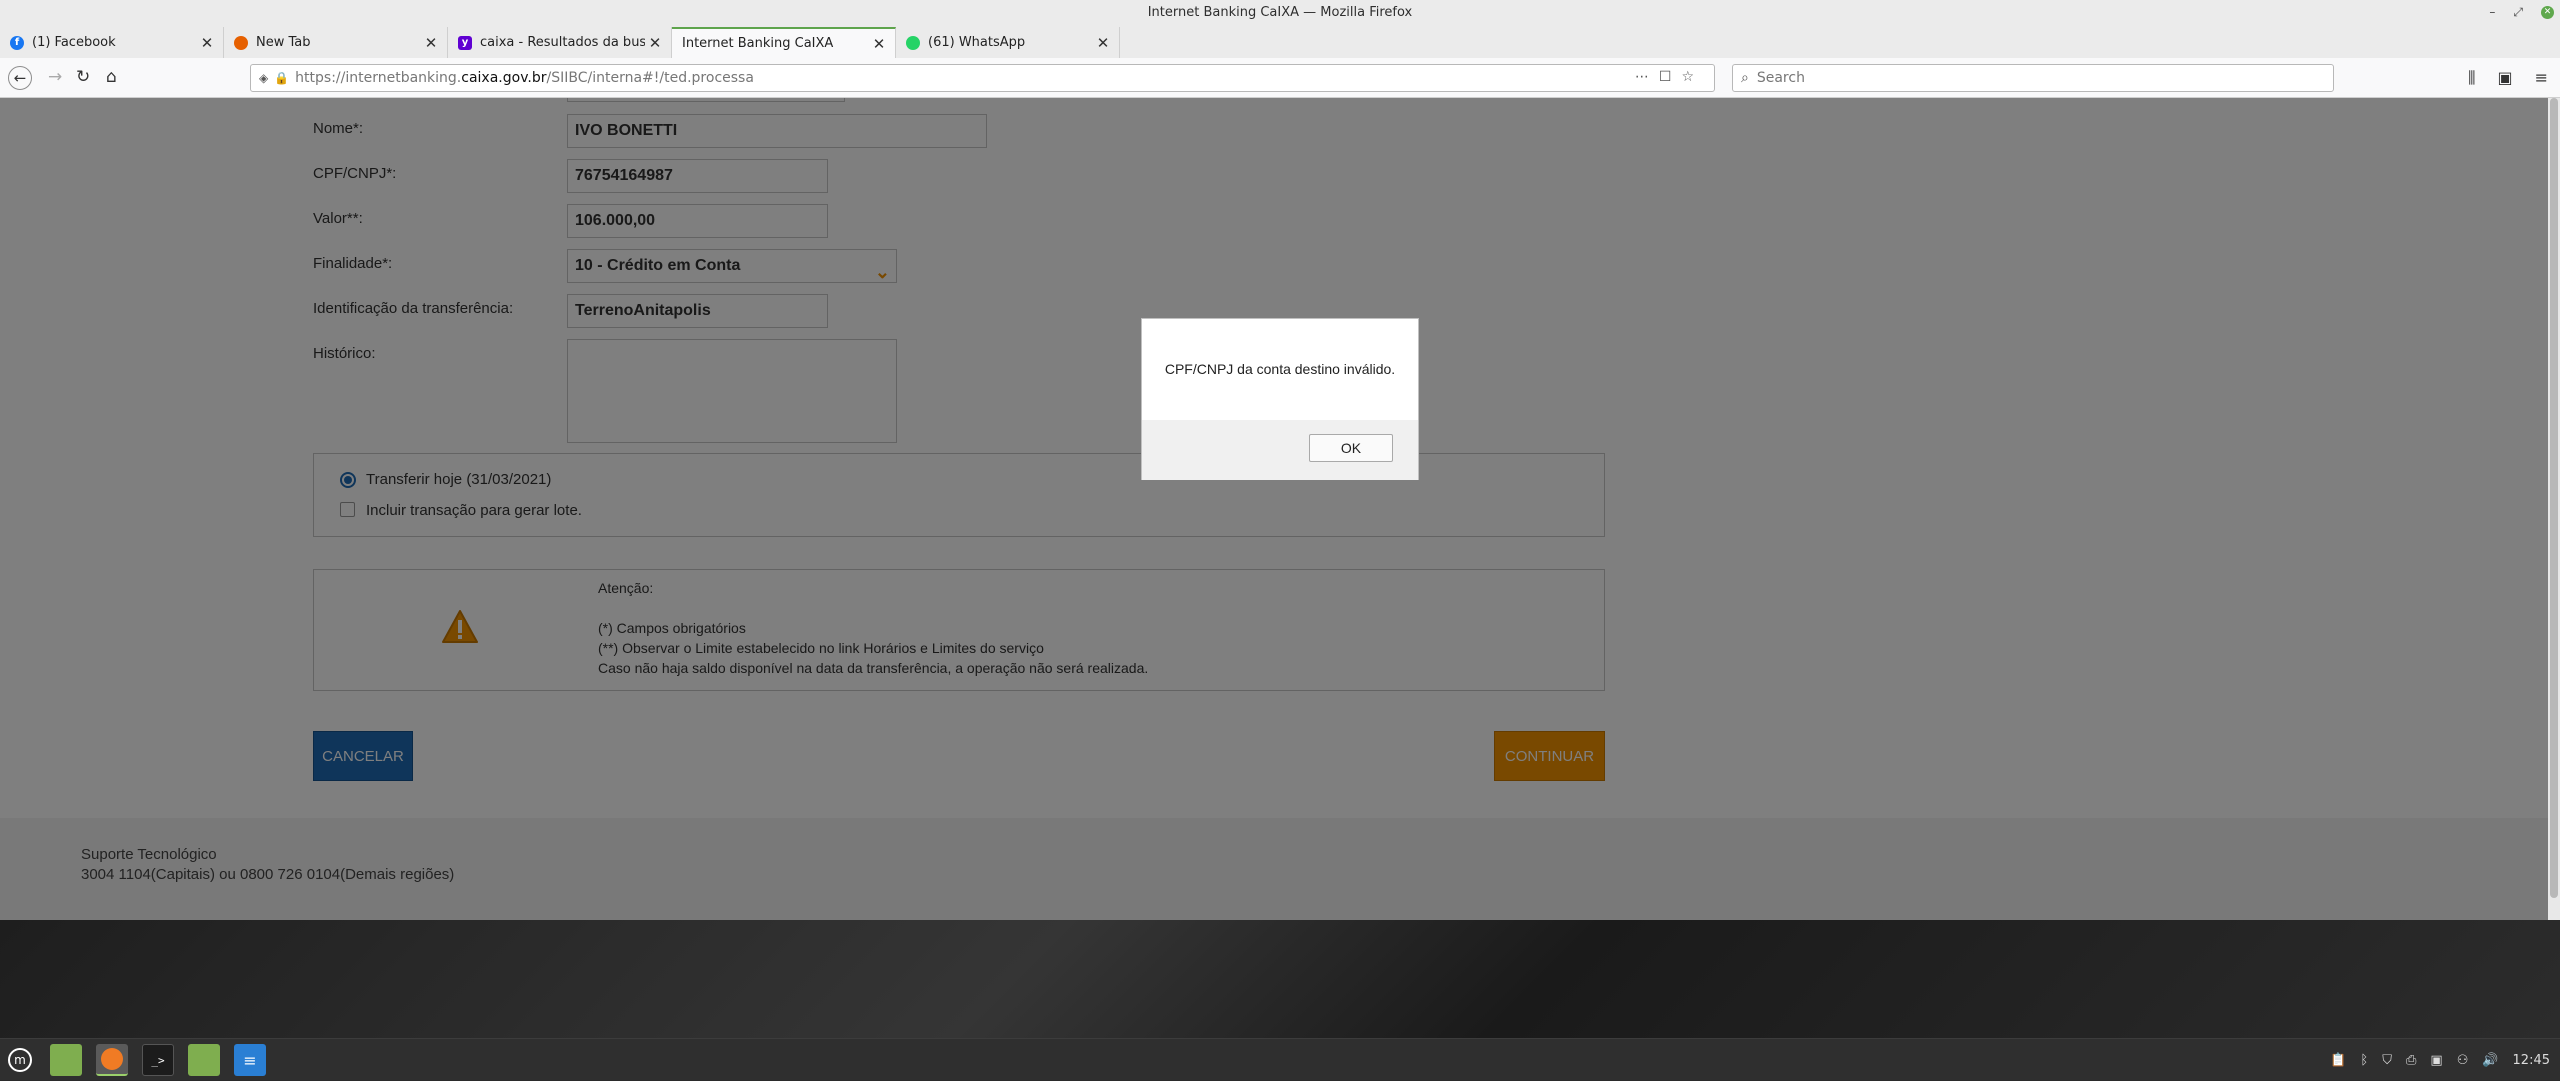 Image resolution: width=2560 pixels, height=1081 pixels. What do you see at coordinates (204, 1060) in the screenshot?
I see `files-icon` at bounding box center [204, 1060].